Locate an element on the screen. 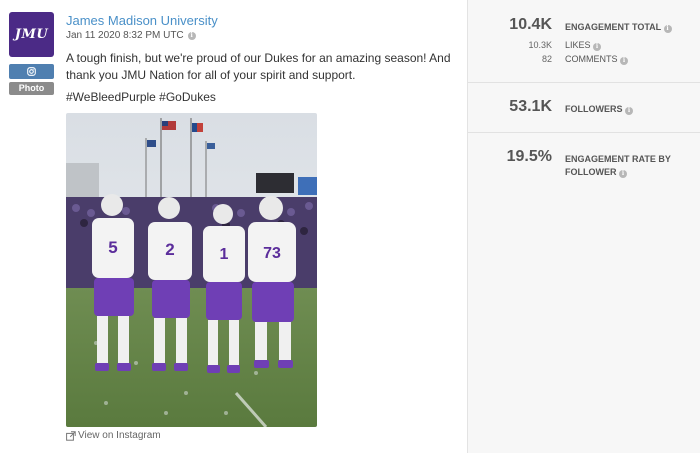  account-avatar: JMU is located at coordinates (31, 34).